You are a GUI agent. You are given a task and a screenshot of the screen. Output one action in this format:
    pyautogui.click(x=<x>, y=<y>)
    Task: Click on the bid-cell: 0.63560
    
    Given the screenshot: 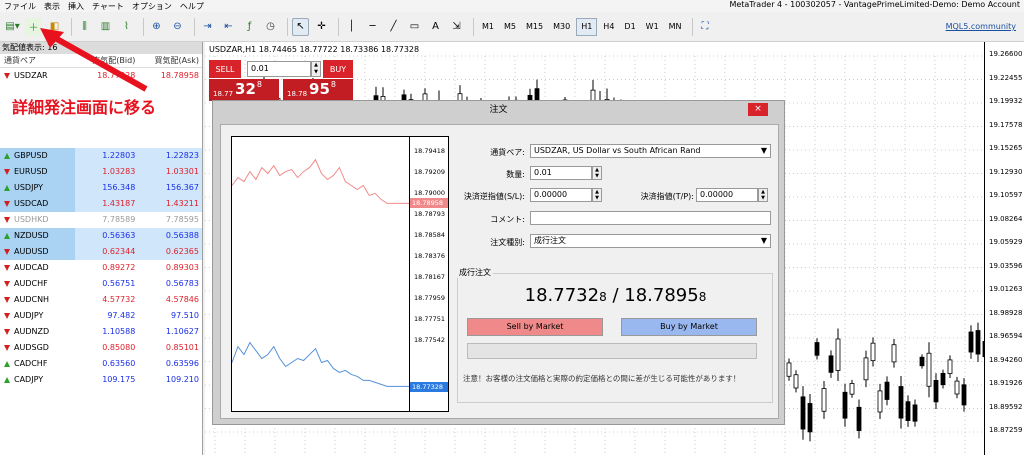 What is the action you would take?
    pyautogui.click(x=119, y=363)
    